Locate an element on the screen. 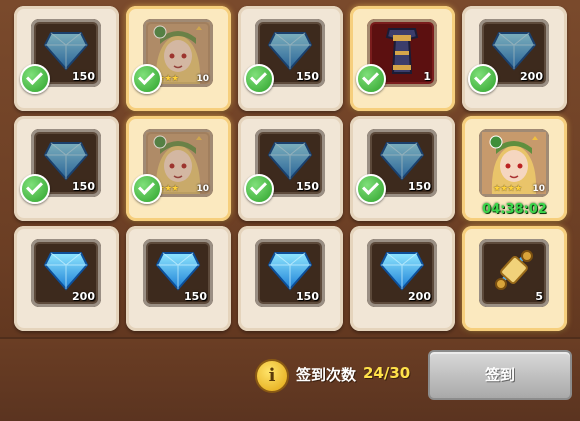 This screenshot has height=421, width=580. reward-slot-11: 200 is located at coordinates (66, 278).